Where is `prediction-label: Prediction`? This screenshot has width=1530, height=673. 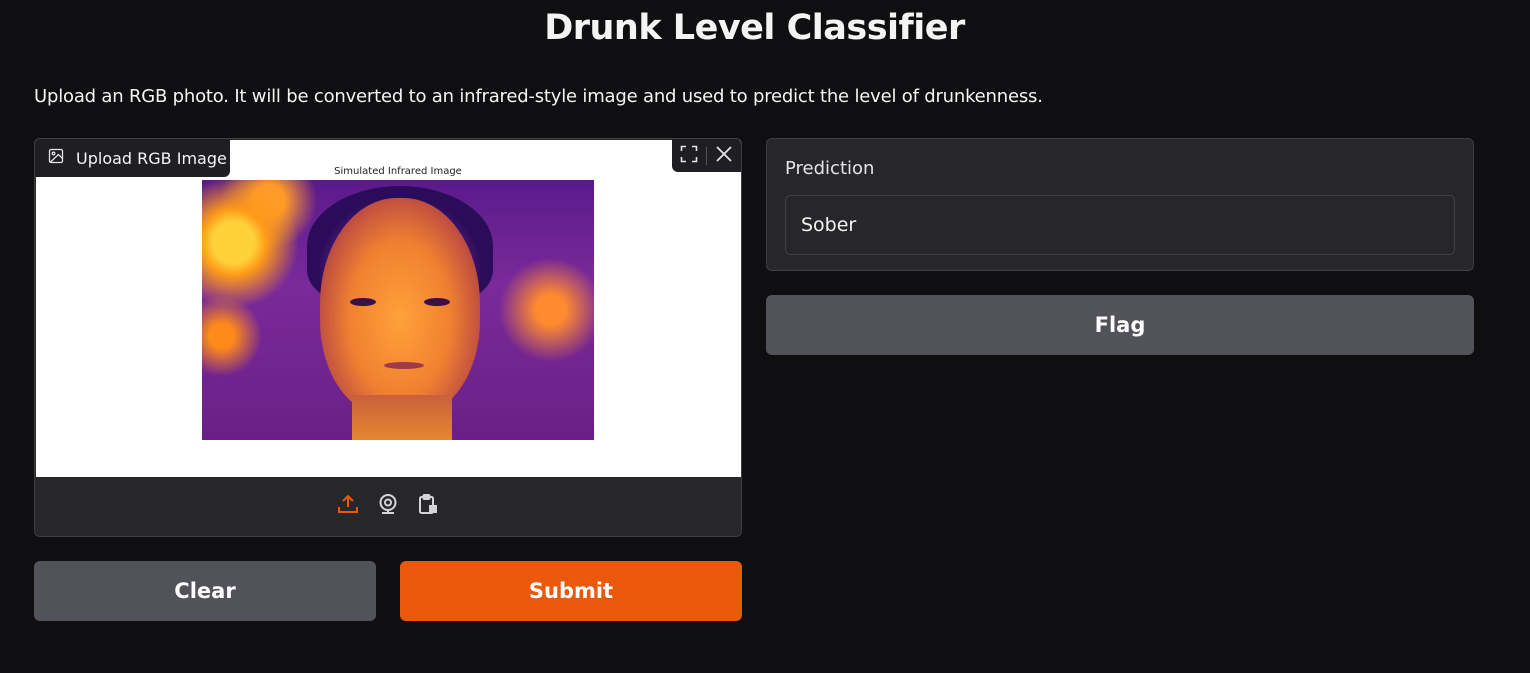 prediction-label: Prediction is located at coordinates (830, 168).